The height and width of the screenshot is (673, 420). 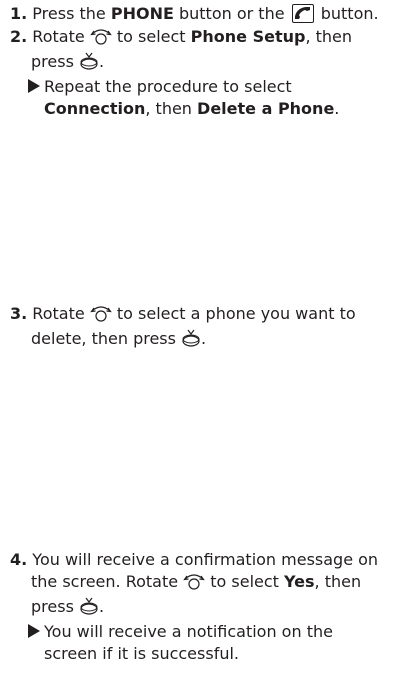 I want to click on phone-setup-label: Phone Setup, so click(x=248, y=36).